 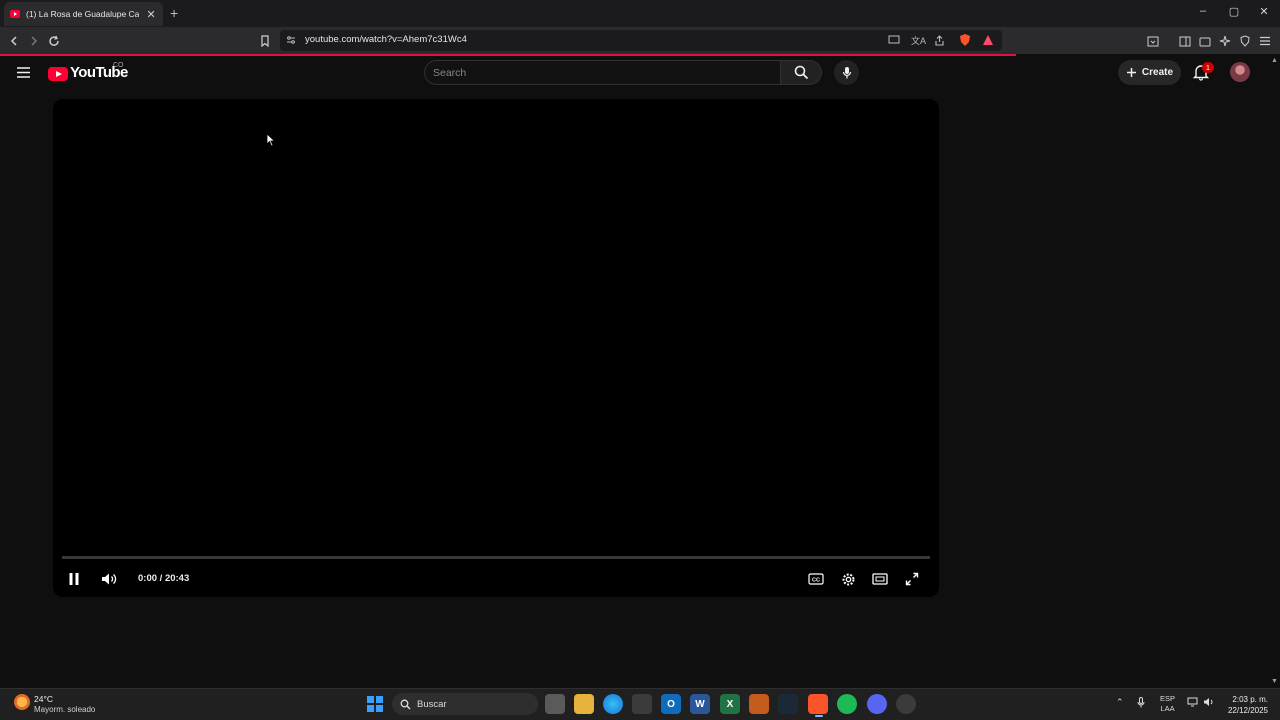 I want to click on word-icon: W, so click(x=700, y=704).